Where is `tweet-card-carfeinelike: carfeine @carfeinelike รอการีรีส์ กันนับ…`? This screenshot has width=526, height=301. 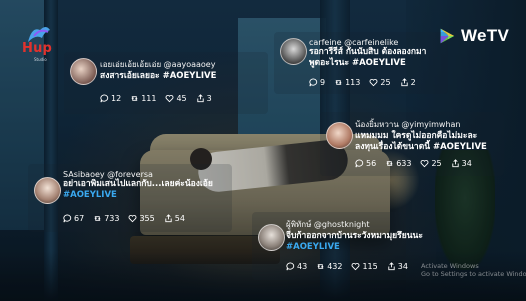 tweet-card-carfeinelike: carfeine @carfeinelike รอการีรีส์ กันนับ… is located at coordinates (361, 63).